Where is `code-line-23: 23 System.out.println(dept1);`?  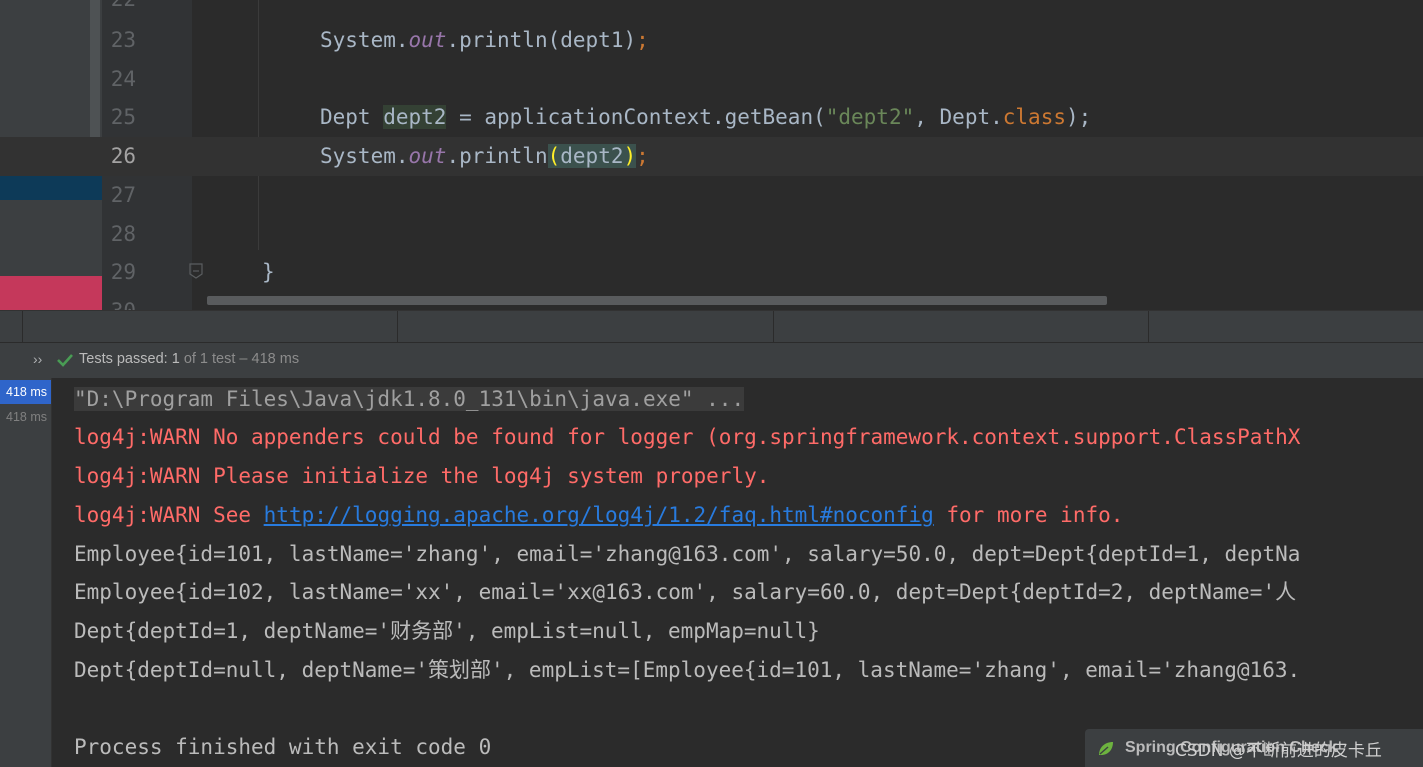 code-line-23: 23 System.out.println(dept1); is located at coordinates (711, 40).